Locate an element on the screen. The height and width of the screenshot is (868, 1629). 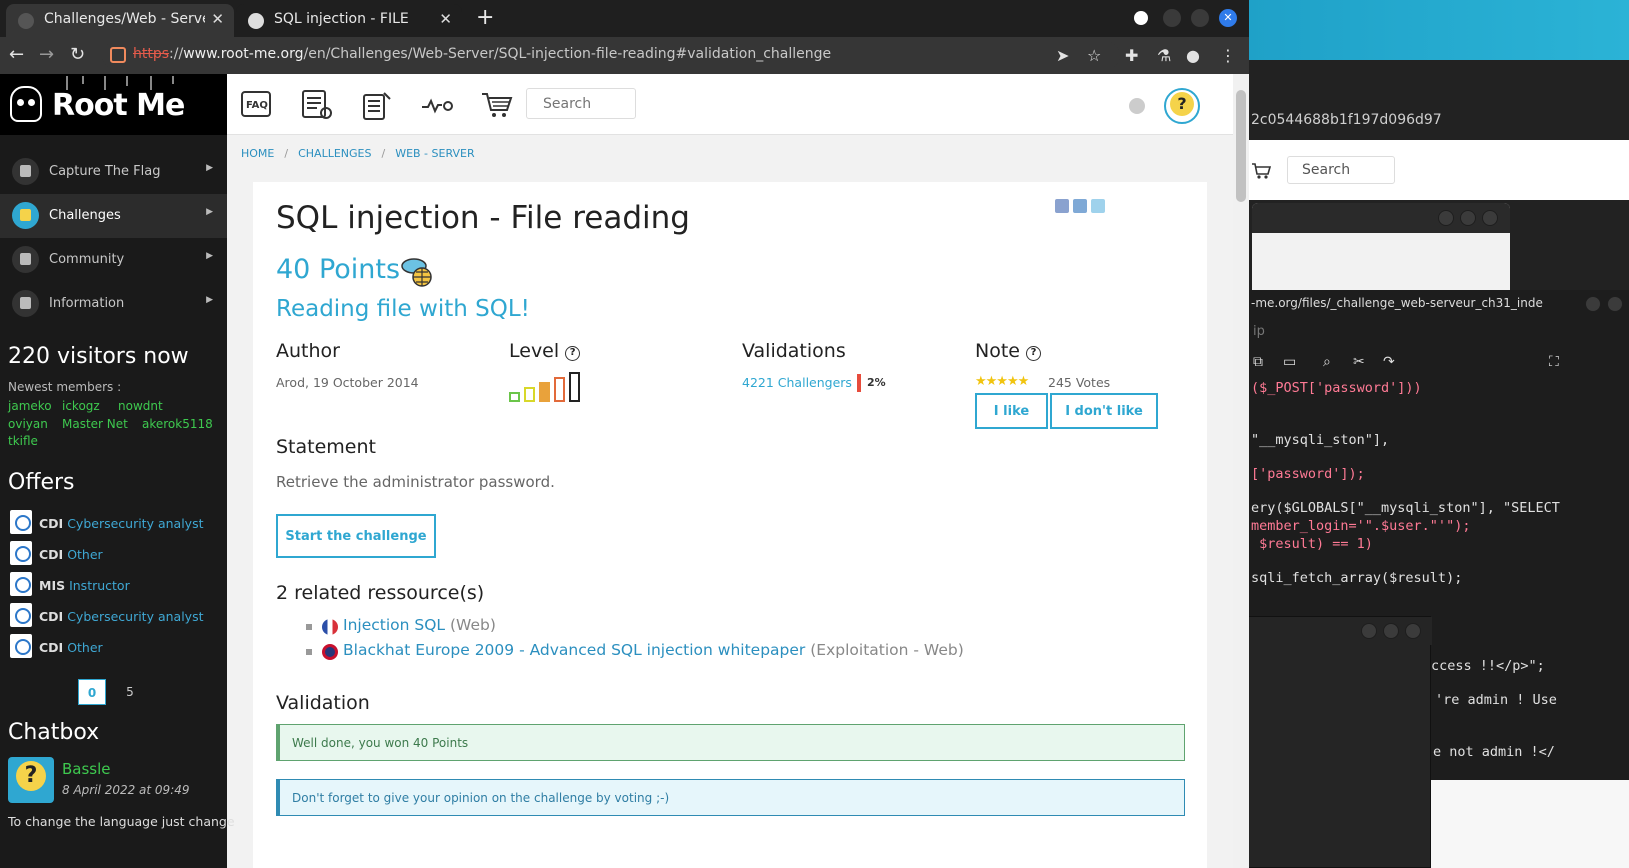
profile-icon: ● is located at coordinates (1193, 55).